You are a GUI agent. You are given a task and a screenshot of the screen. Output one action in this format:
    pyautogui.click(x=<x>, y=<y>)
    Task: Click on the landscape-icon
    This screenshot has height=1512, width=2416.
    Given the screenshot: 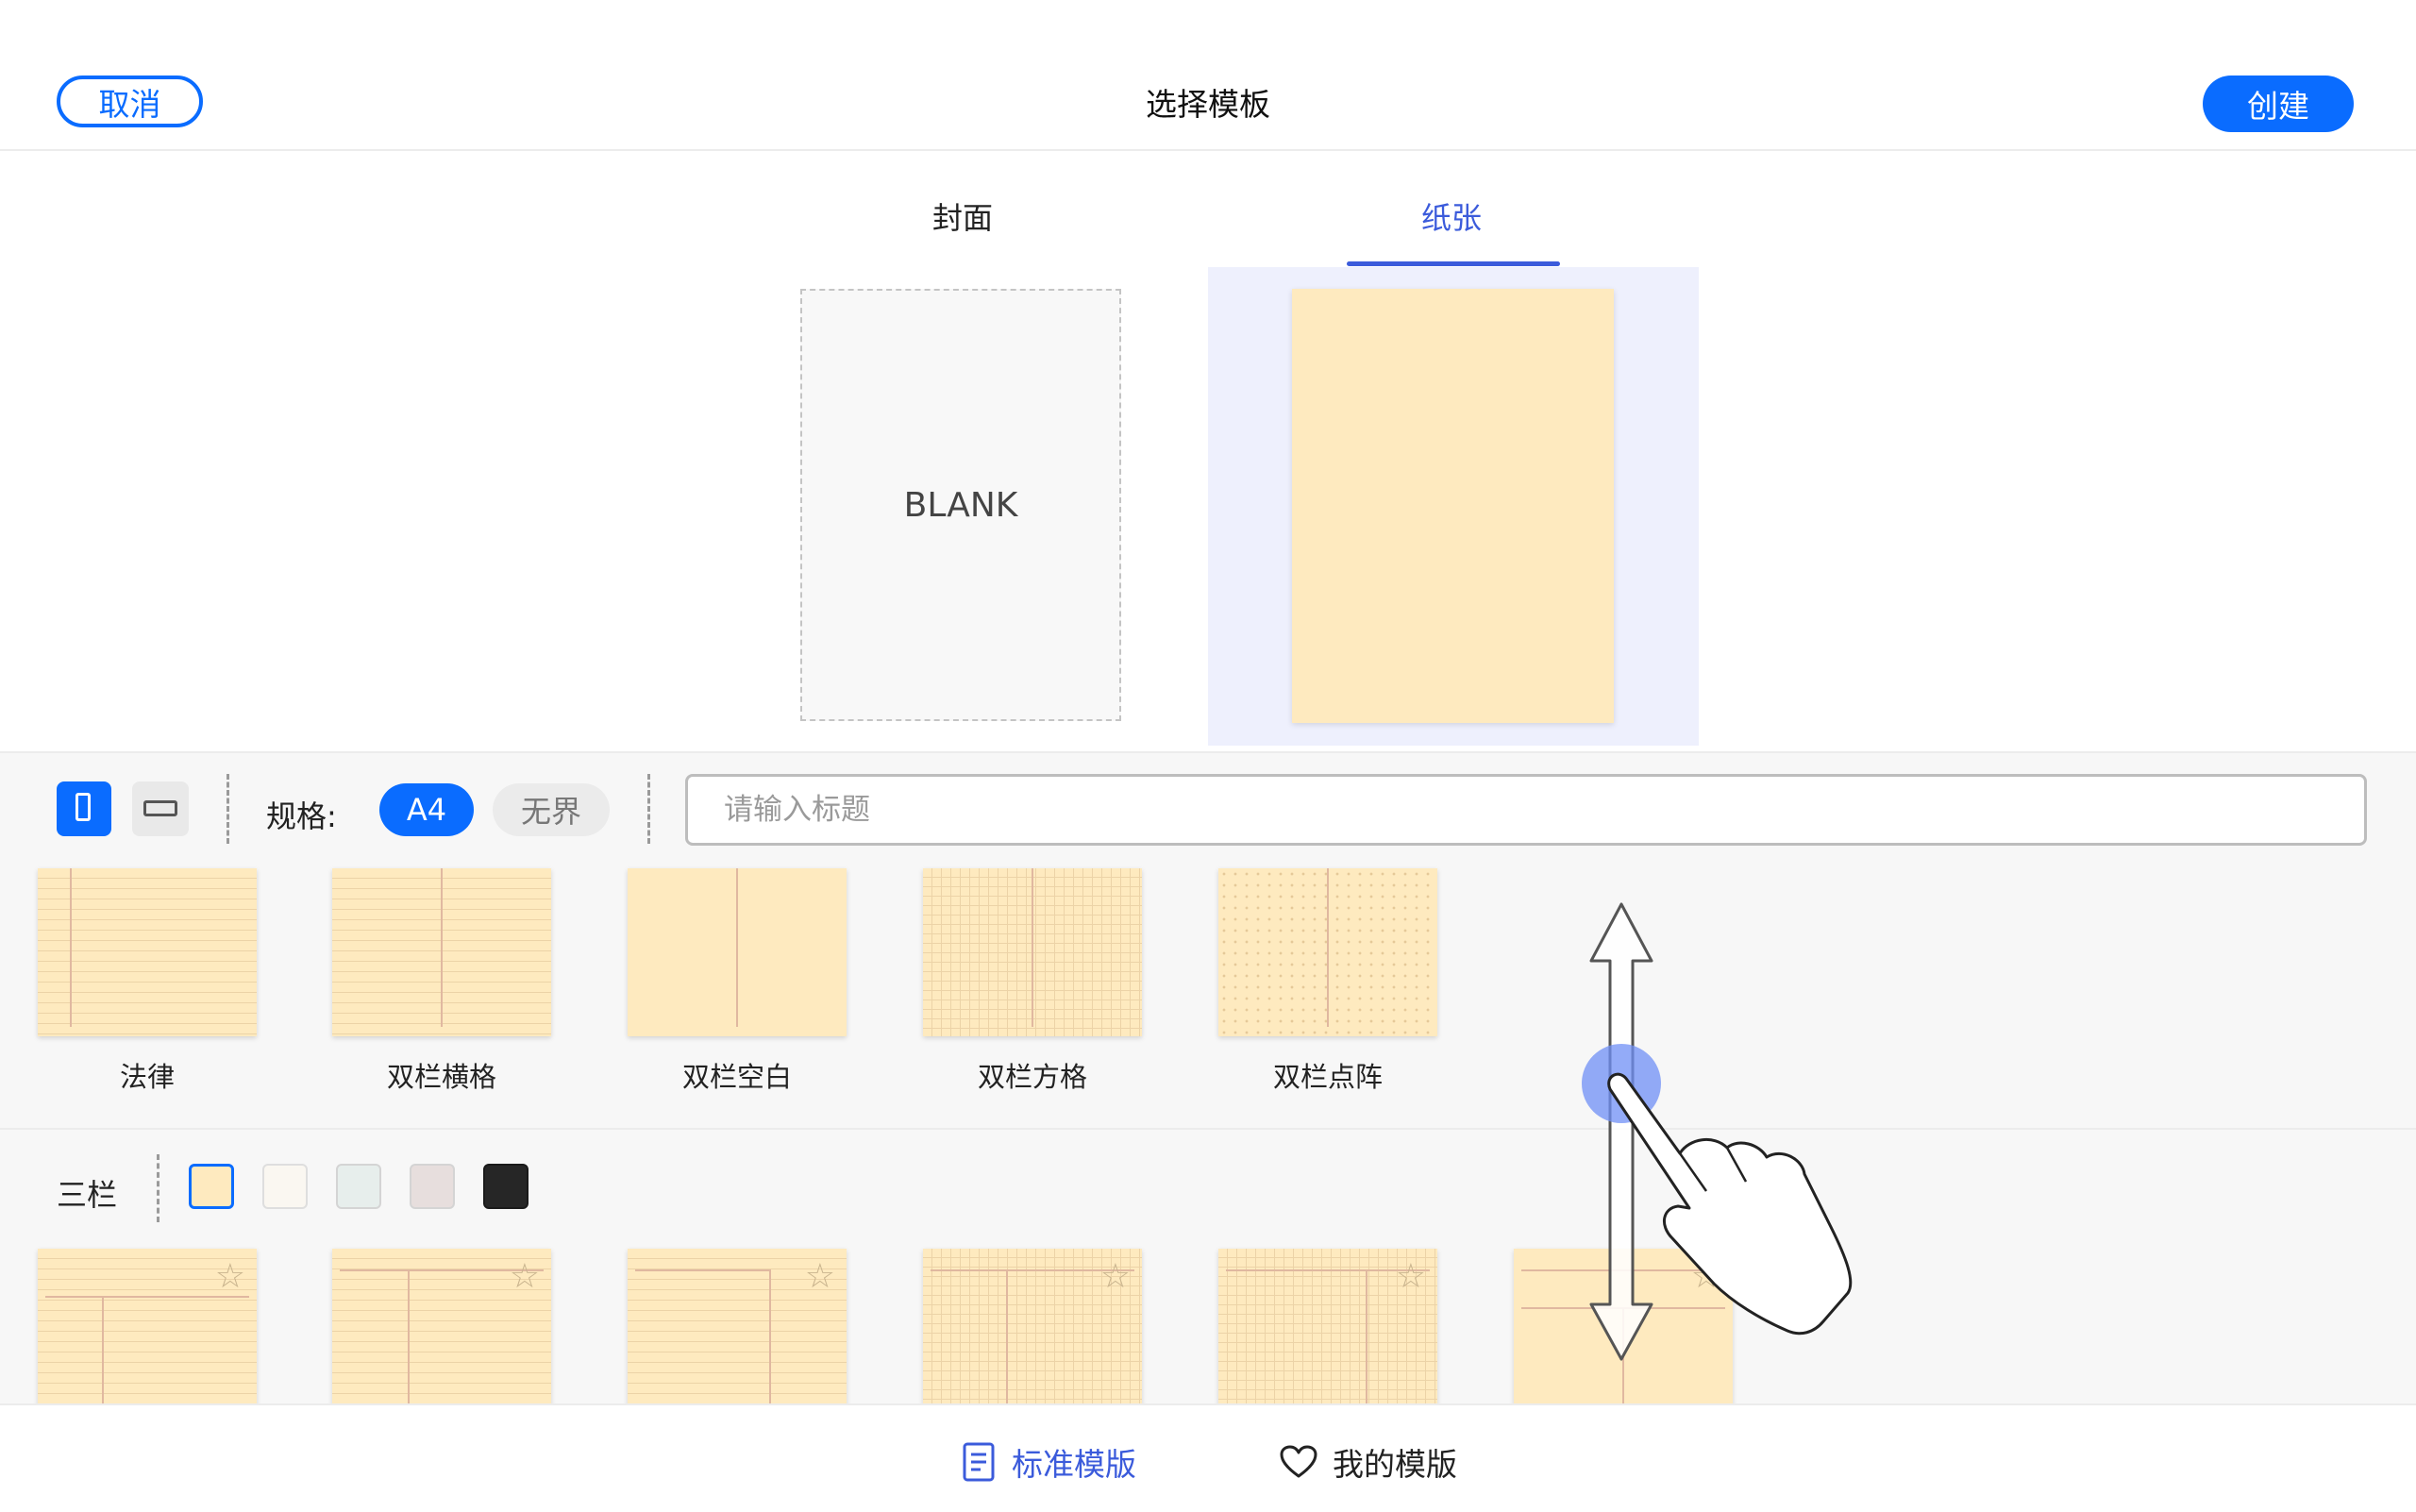 What is the action you would take?
    pyautogui.click(x=160, y=808)
    